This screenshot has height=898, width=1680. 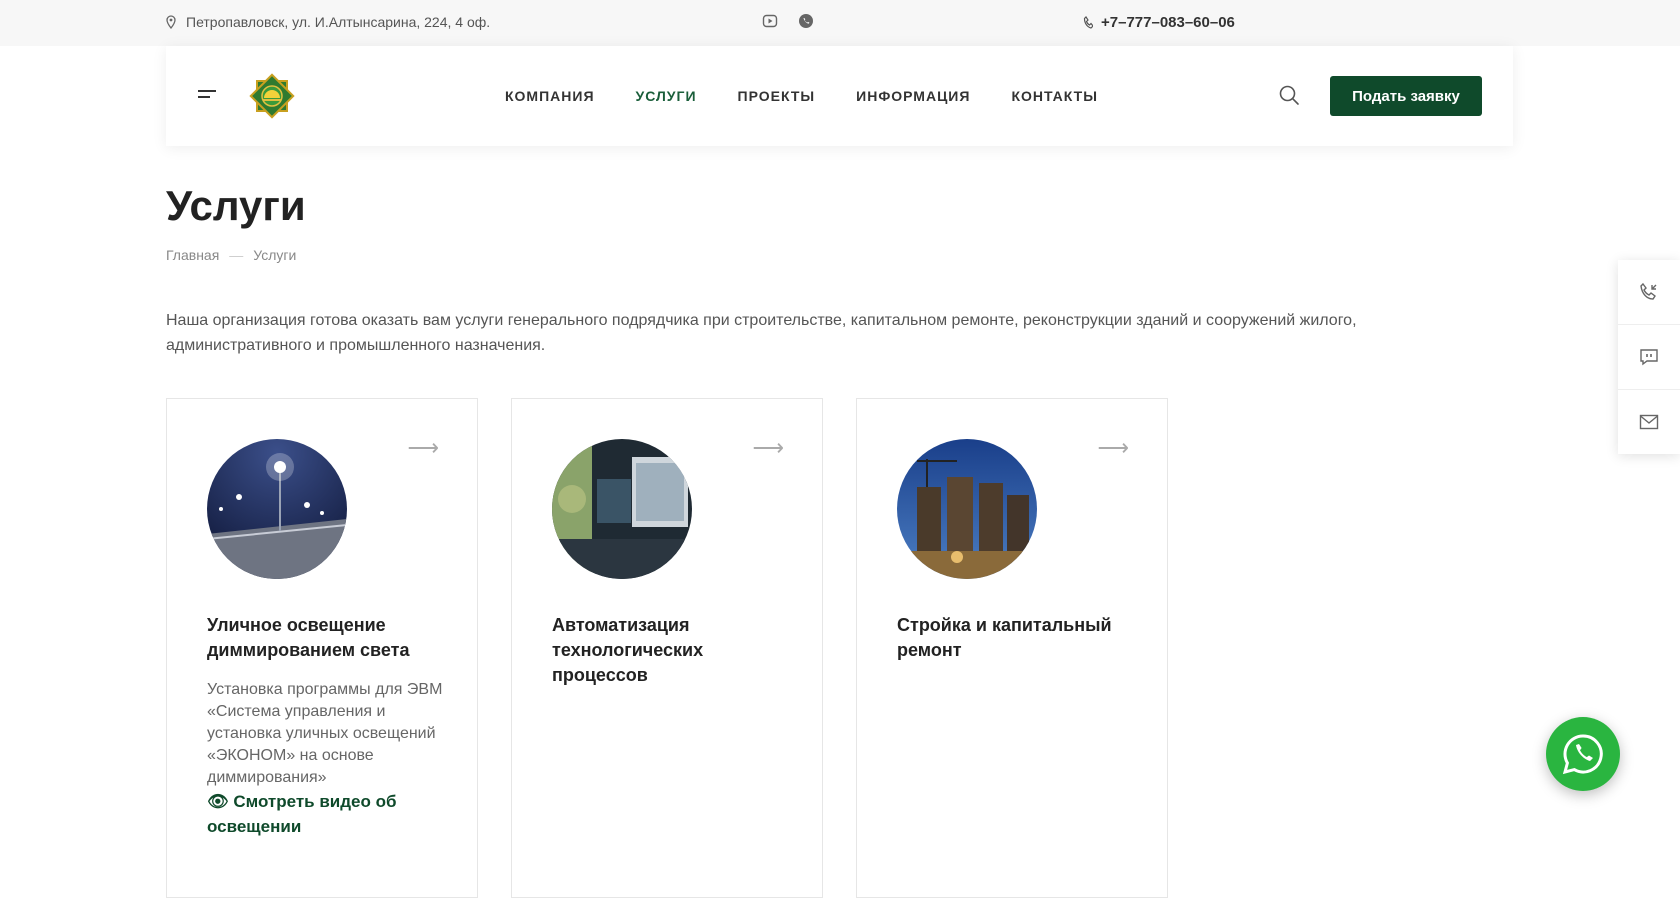 I want to click on breadcrumb: Главная — Услуги, so click(x=231, y=255).